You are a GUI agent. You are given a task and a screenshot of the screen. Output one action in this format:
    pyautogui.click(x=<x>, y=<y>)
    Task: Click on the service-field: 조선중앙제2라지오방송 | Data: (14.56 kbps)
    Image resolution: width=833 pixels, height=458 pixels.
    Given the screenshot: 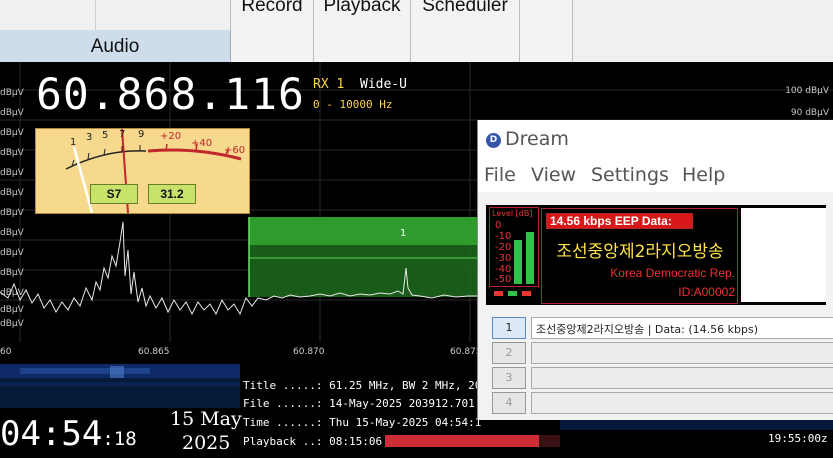 What is the action you would take?
    pyautogui.click(x=682, y=328)
    